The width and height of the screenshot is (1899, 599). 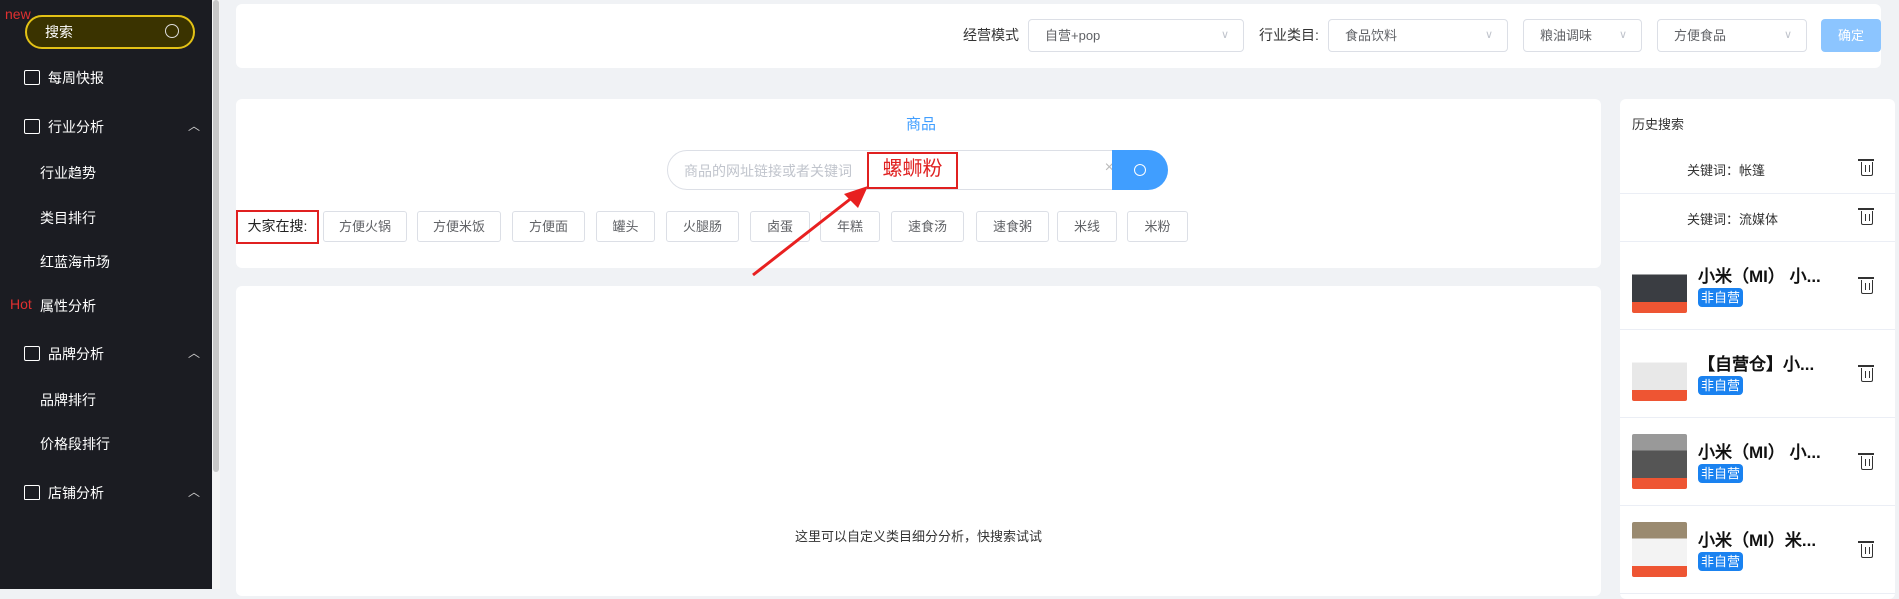 I want to click on hot-search-tag: 方便火锅, so click(x=365, y=226).